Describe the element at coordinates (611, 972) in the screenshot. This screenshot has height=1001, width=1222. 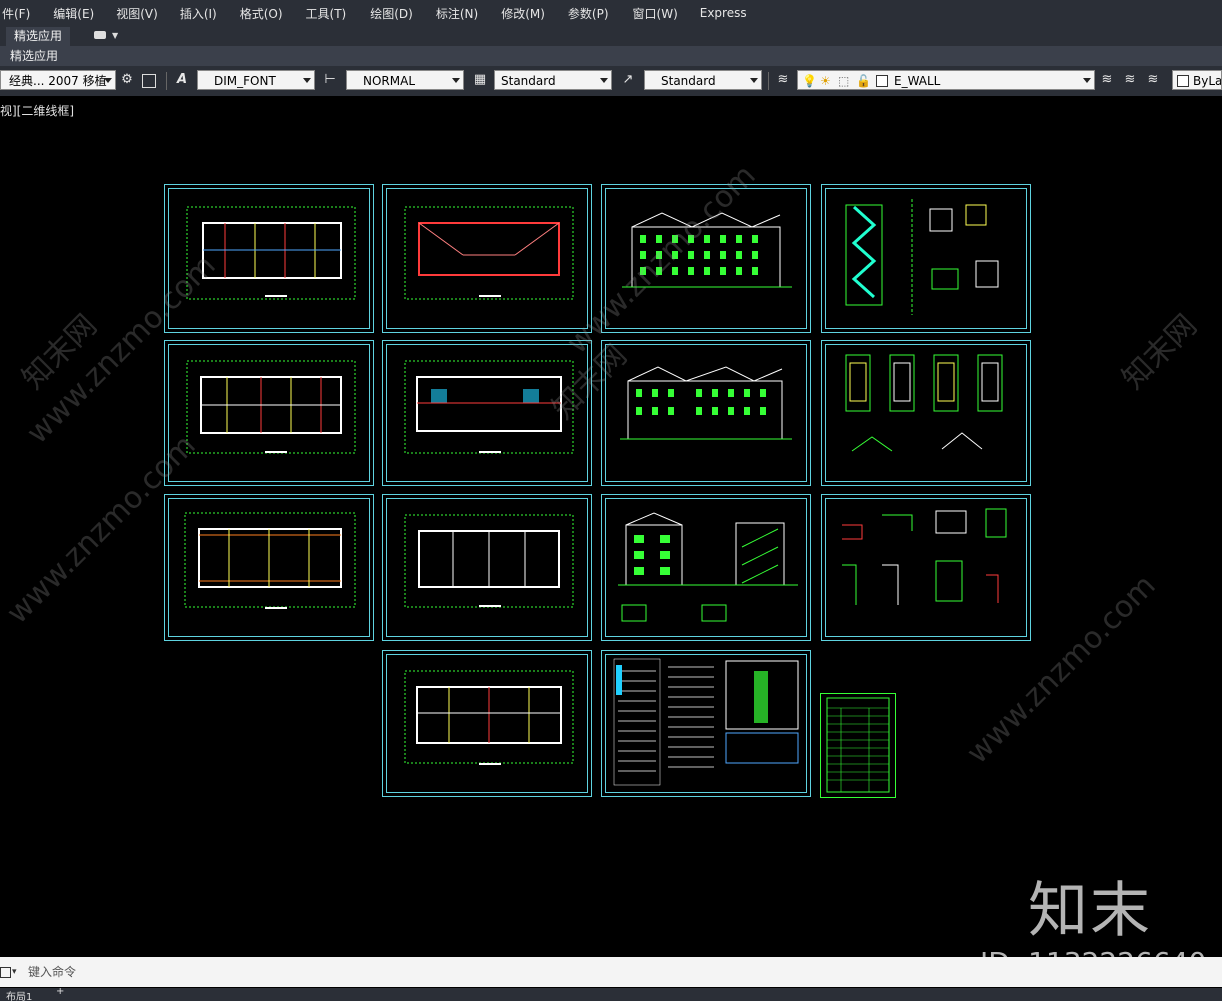
I see `command-line: ▾ 键入命令` at that location.